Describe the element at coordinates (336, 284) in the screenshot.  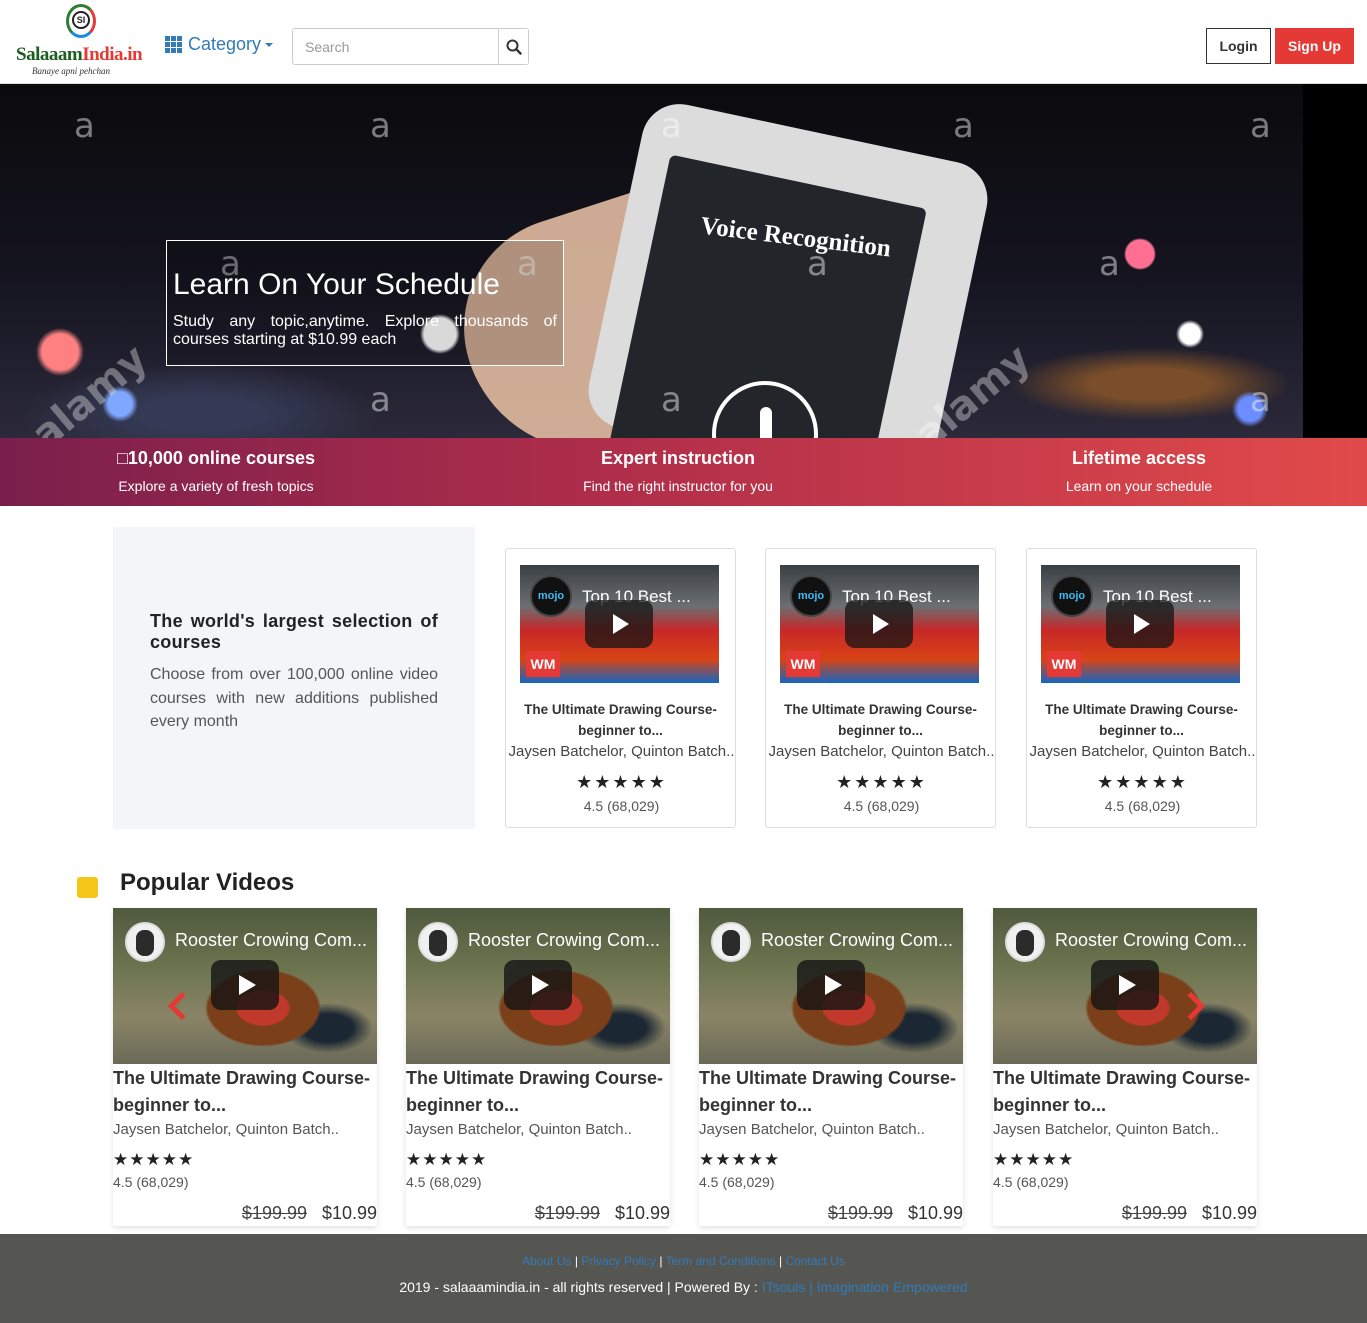
I see `hero-title: Learn On Your Schedule` at that location.